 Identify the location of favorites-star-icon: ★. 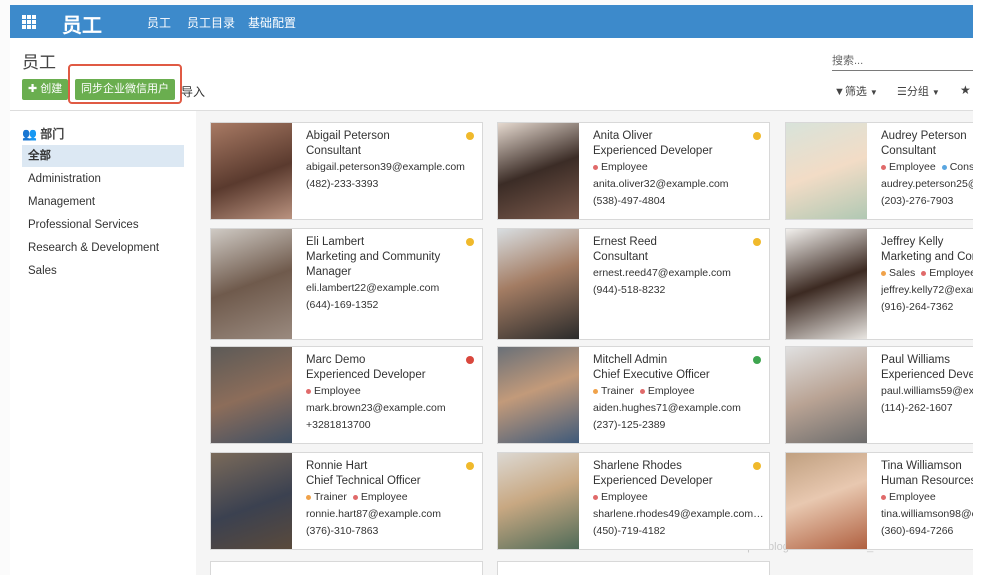
(965, 90).